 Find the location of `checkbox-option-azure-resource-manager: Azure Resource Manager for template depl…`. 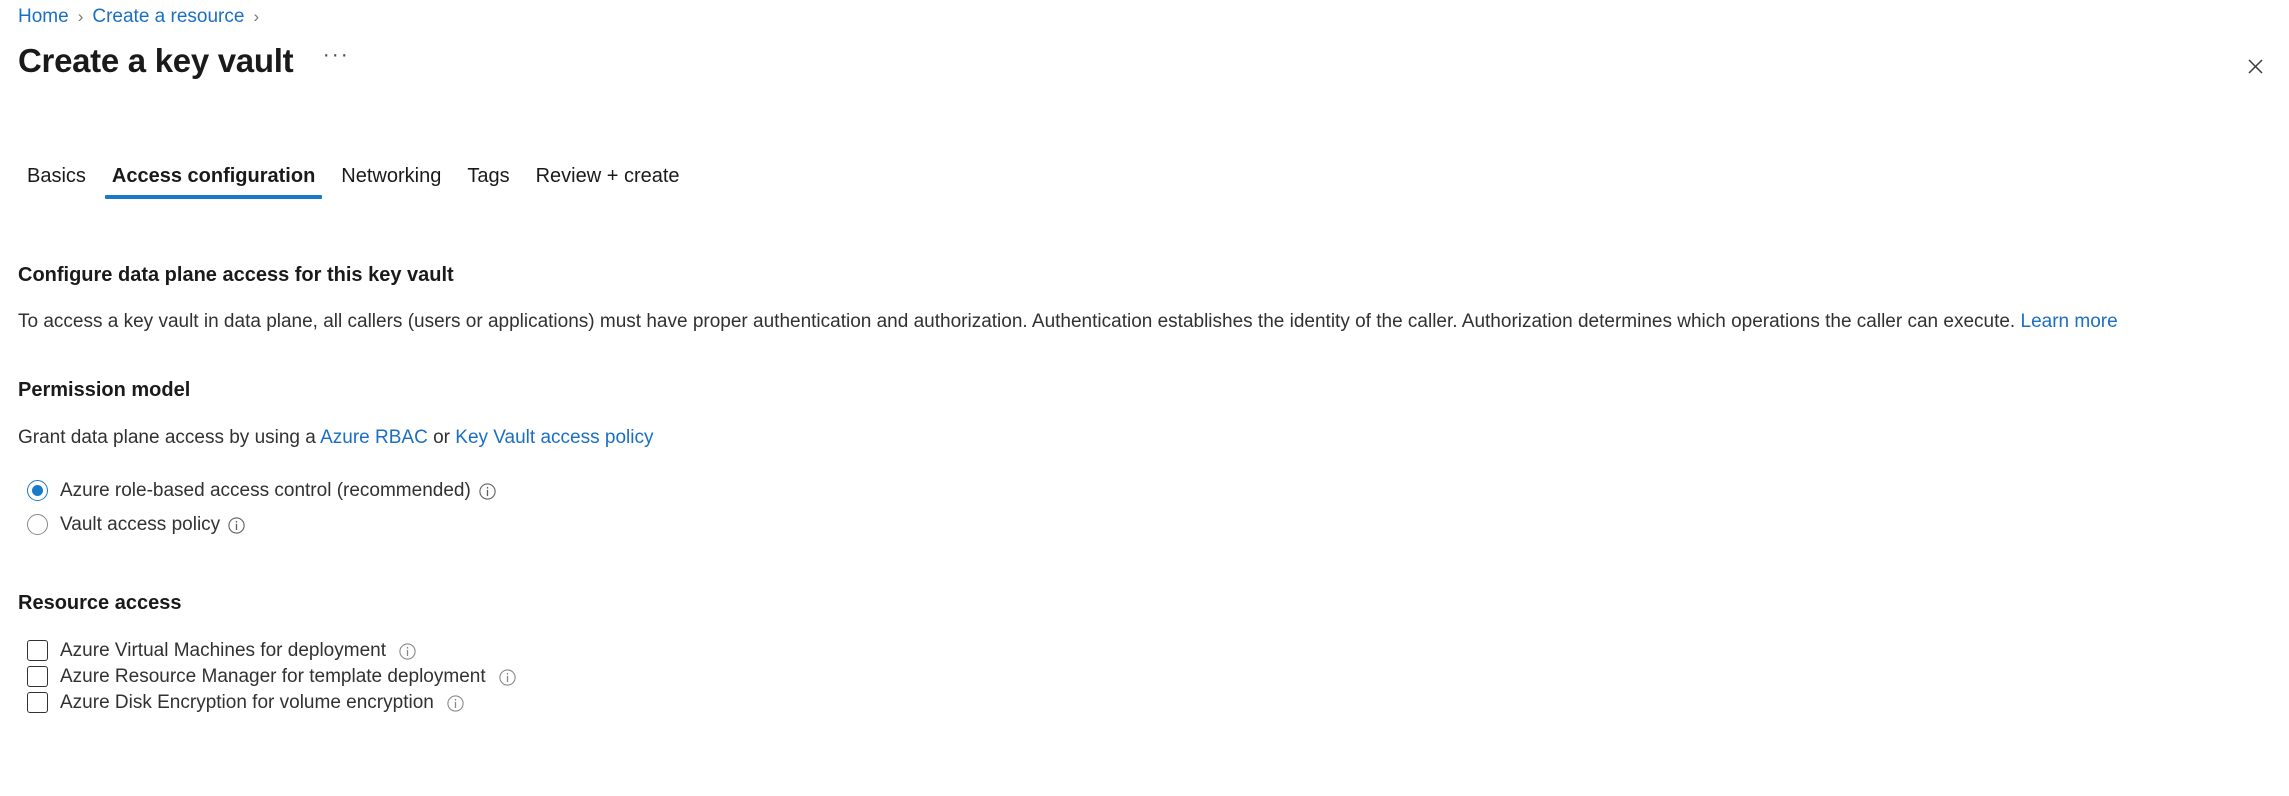

checkbox-option-azure-resource-manager: Azure Resource Manager for template depl… is located at coordinates (267, 676).